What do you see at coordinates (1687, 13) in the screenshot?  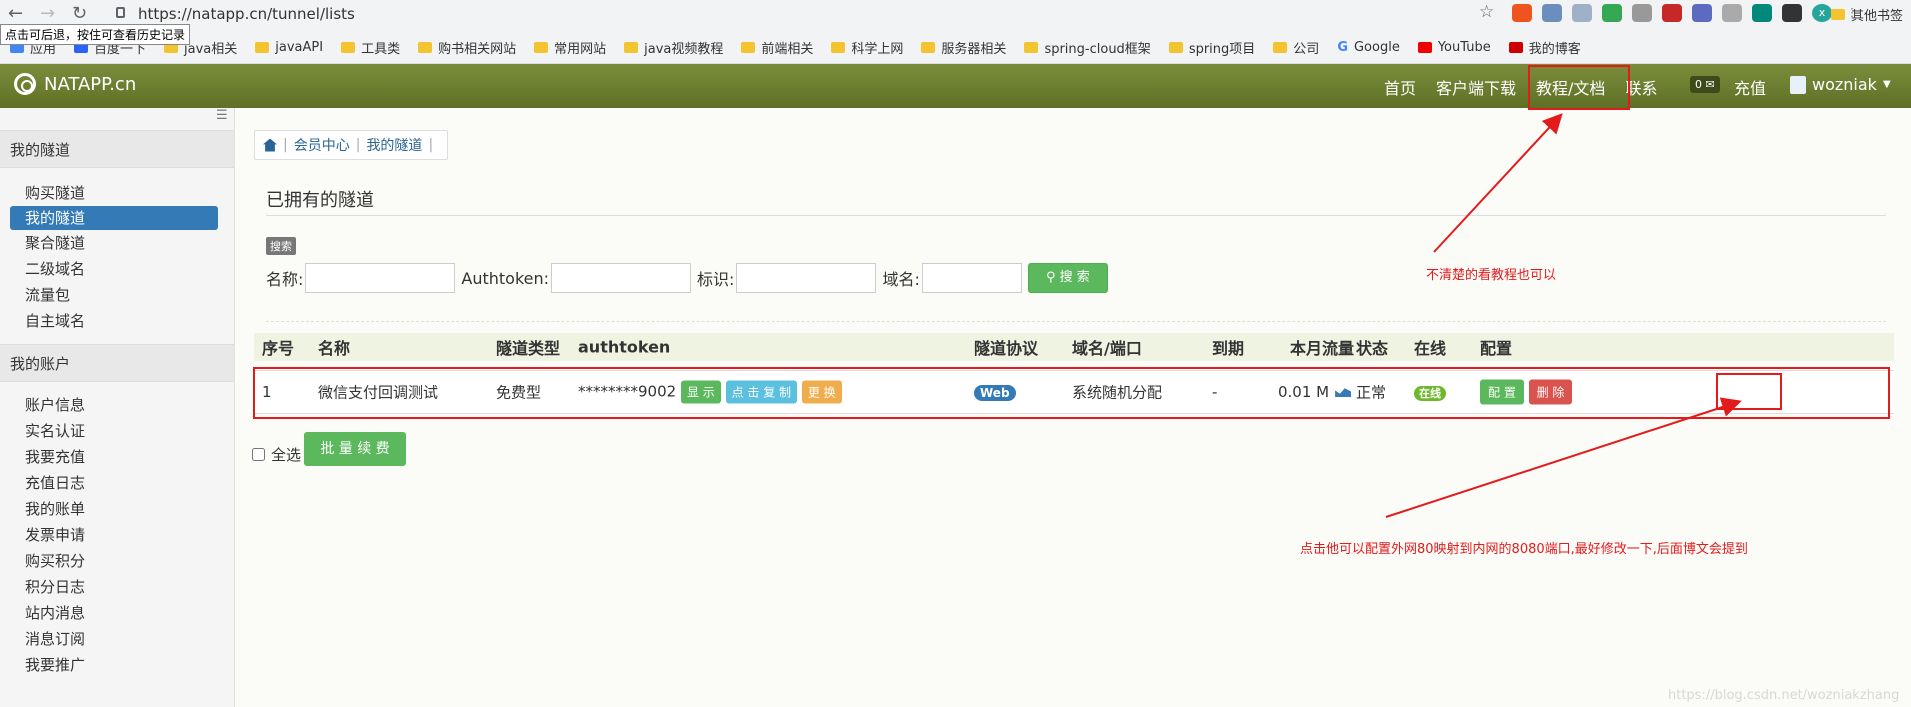 I see `extensions-bar: x ⋮` at bounding box center [1687, 13].